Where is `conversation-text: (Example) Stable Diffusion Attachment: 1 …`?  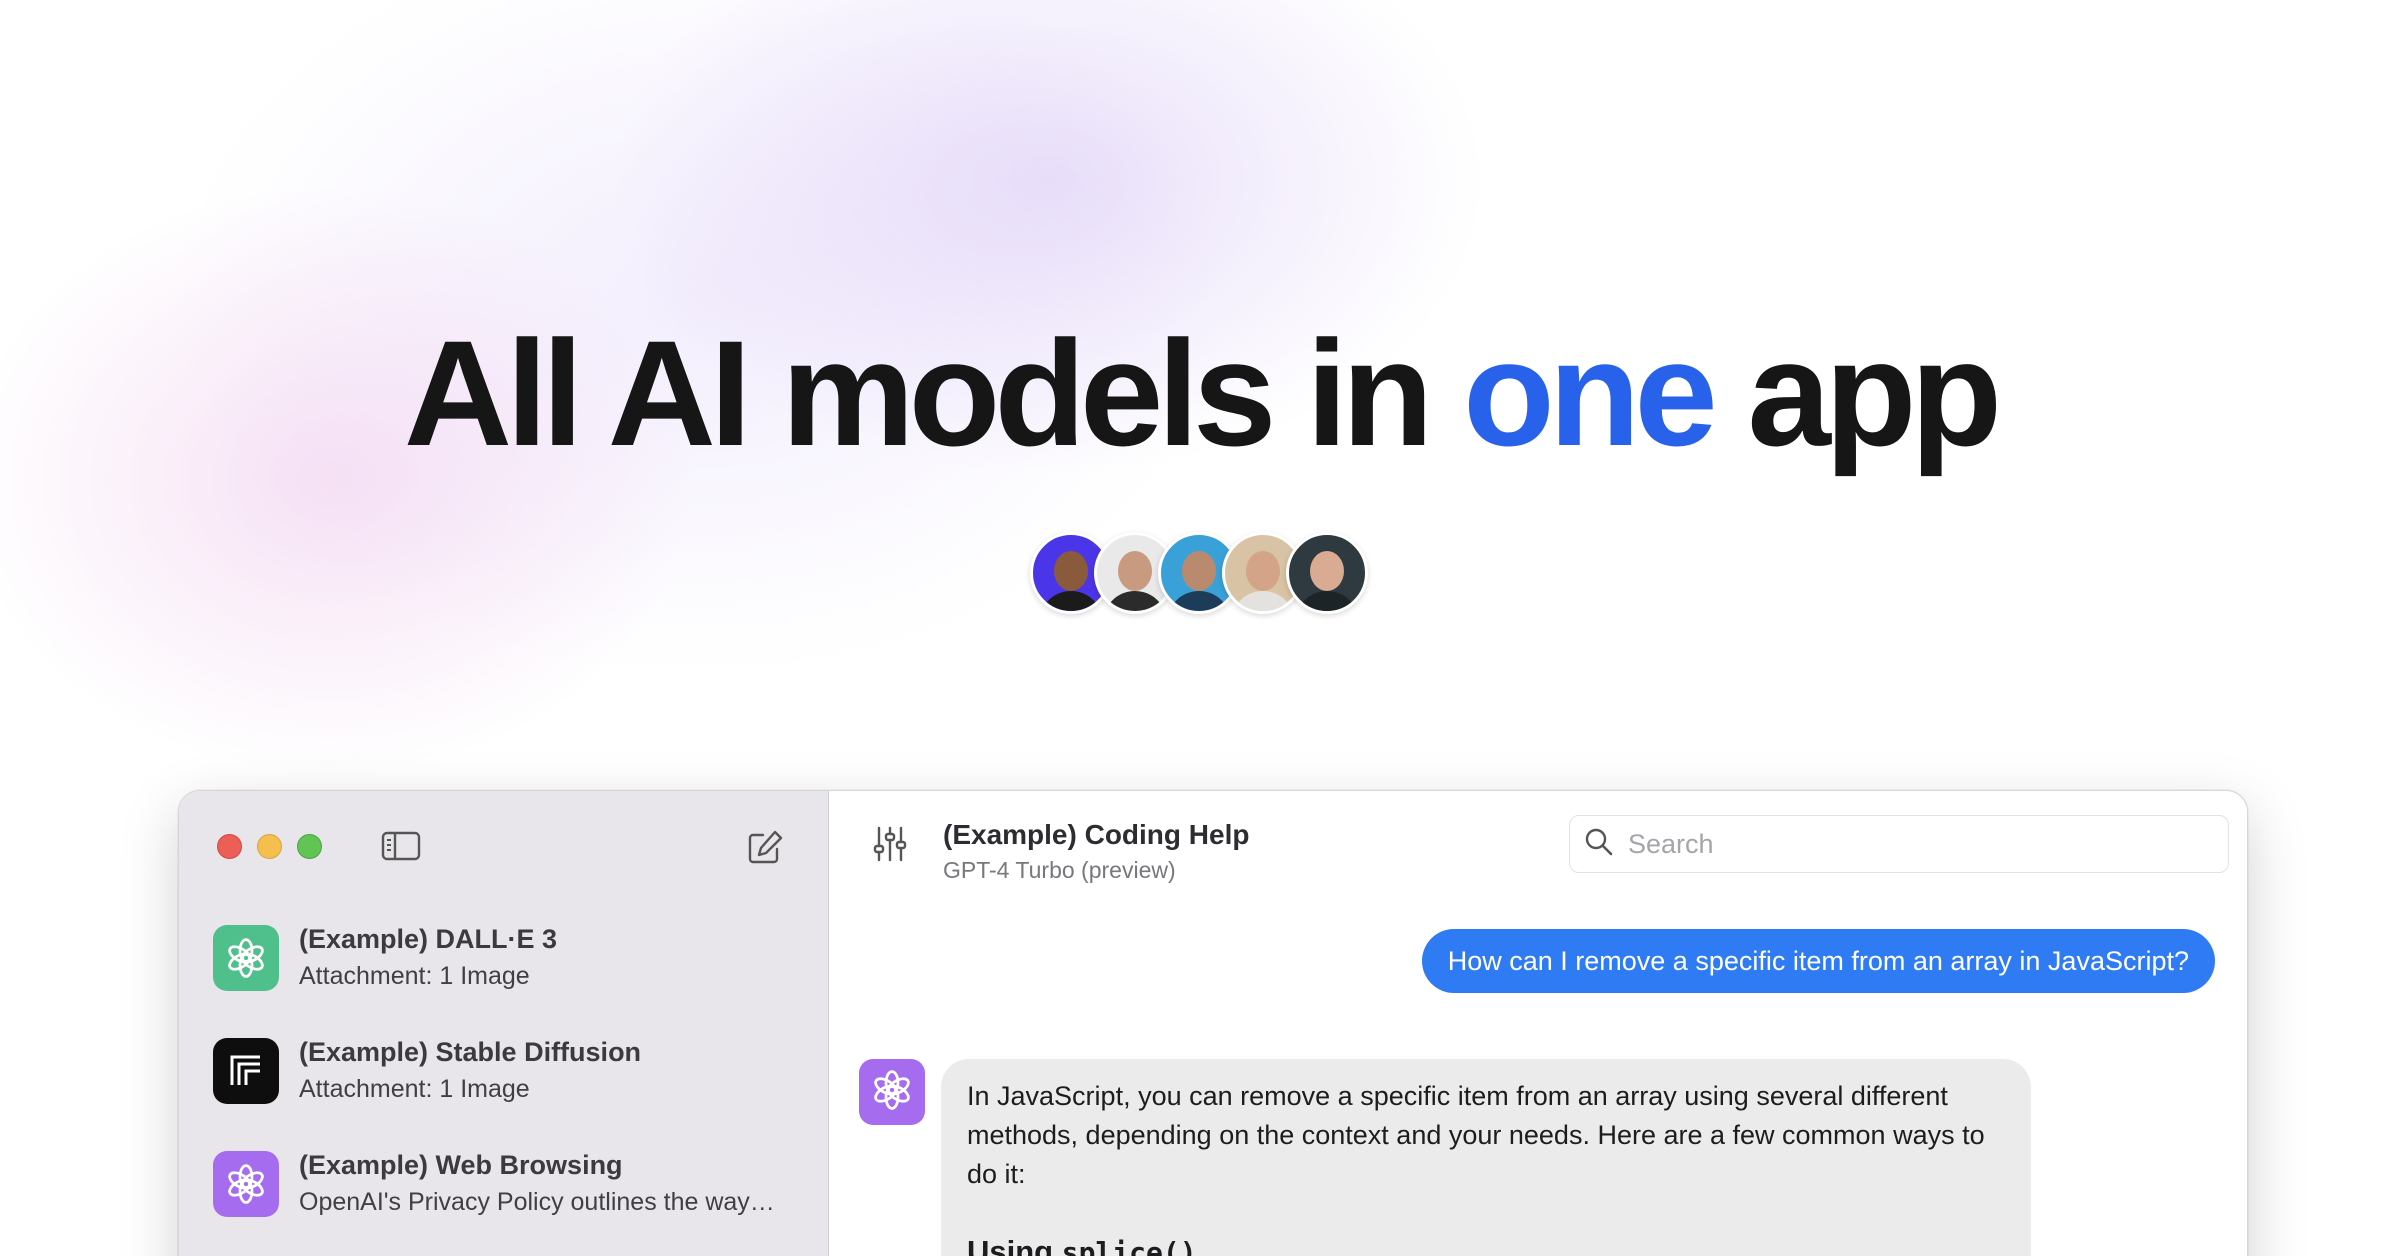
conversation-text: (Example) Stable Diffusion Attachment: 1 … is located at coordinates (539, 1070).